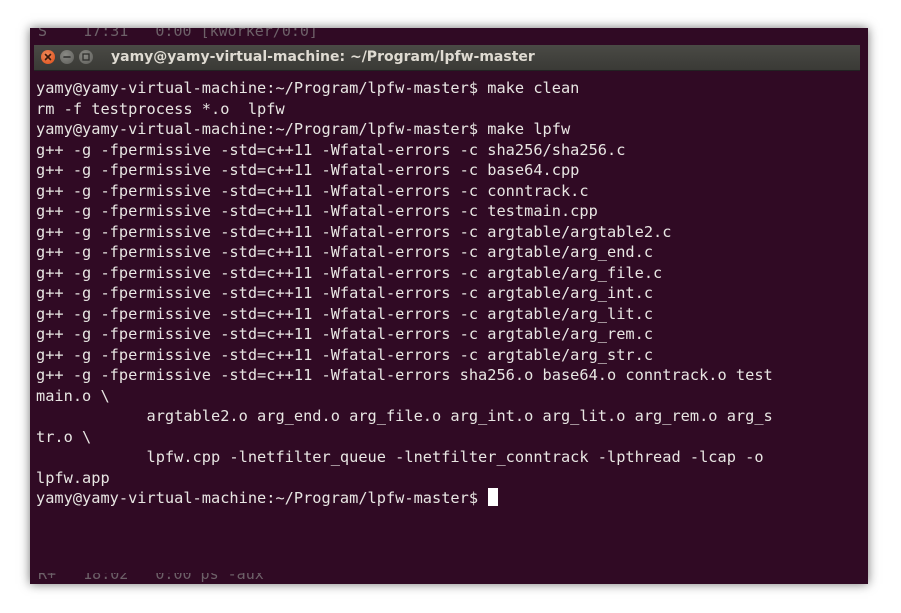 This screenshot has width=901, height=613. What do you see at coordinates (67, 57) in the screenshot?
I see `minimize-icon` at bounding box center [67, 57].